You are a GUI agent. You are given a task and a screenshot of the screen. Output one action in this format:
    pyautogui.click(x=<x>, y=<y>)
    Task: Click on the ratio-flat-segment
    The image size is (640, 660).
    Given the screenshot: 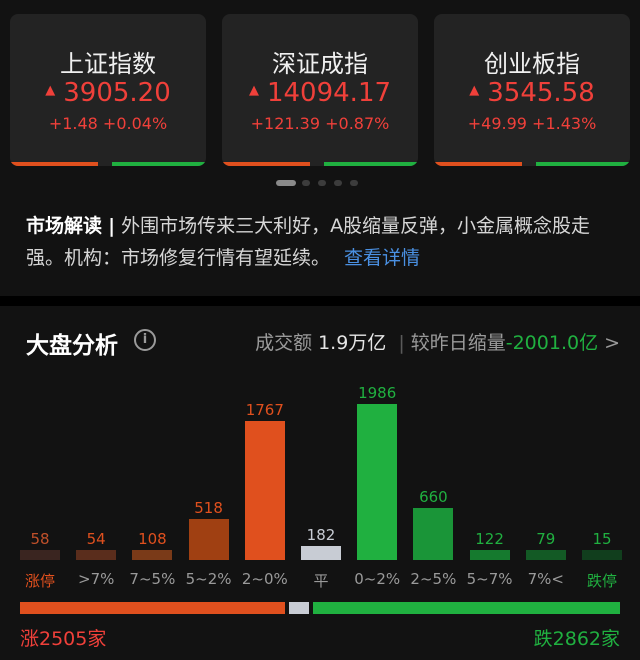 What is the action you would take?
    pyautogui.click(x=298, y=608)
    